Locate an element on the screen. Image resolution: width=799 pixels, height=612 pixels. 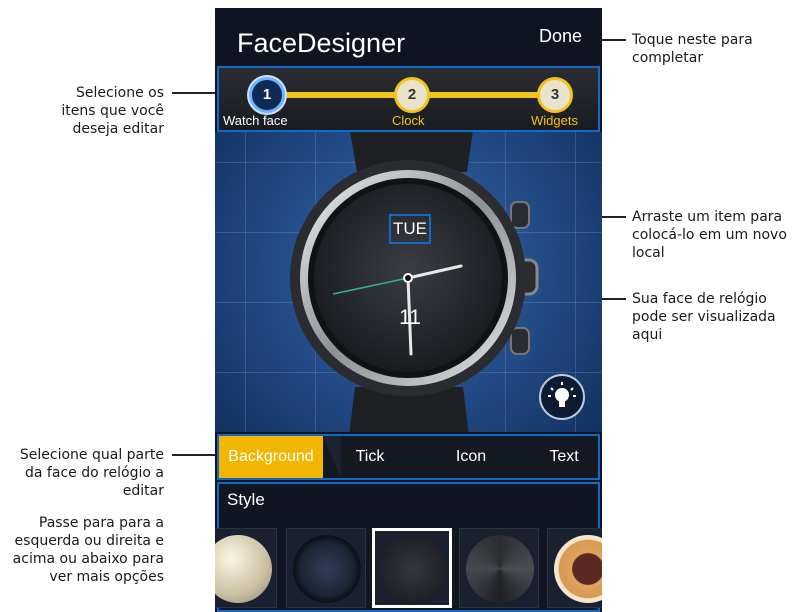
annotation-line: local is located at coordinates (648, 253).